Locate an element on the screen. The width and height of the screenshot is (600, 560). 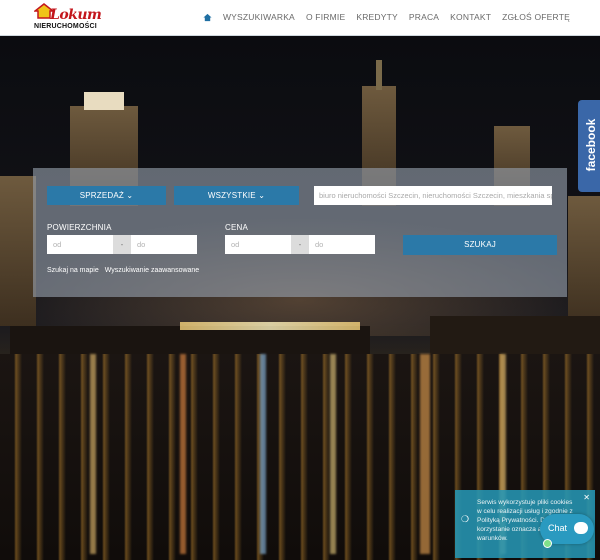
logo: Lokum NIERUCHOMOŚCI is located at coordinates (68, 18).